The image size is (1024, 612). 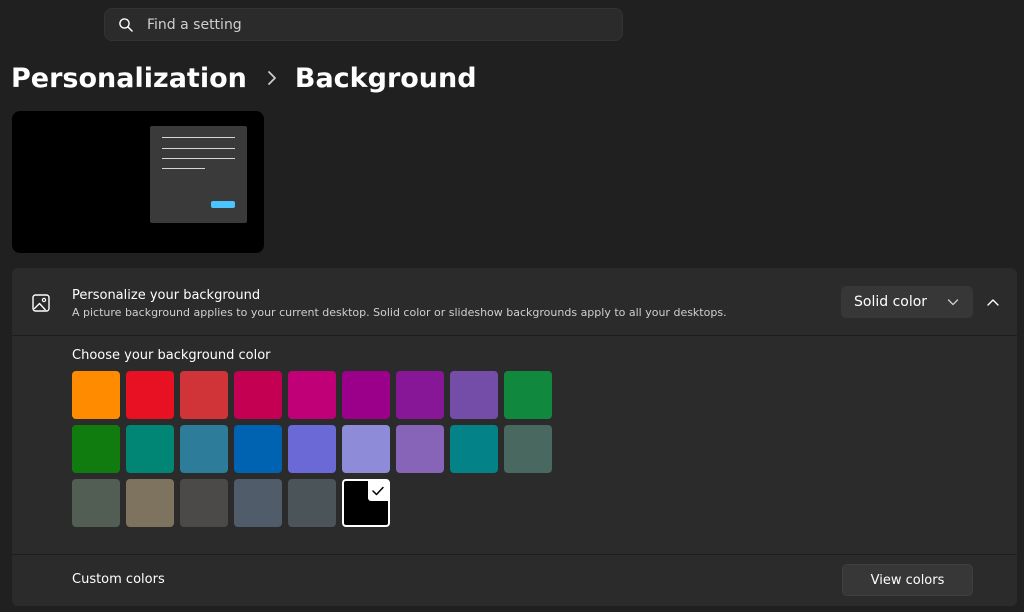 What do you see at coordinates (385, 78) in the screenshot?
I see `page-title: Background` at bounding box center [385, 78].